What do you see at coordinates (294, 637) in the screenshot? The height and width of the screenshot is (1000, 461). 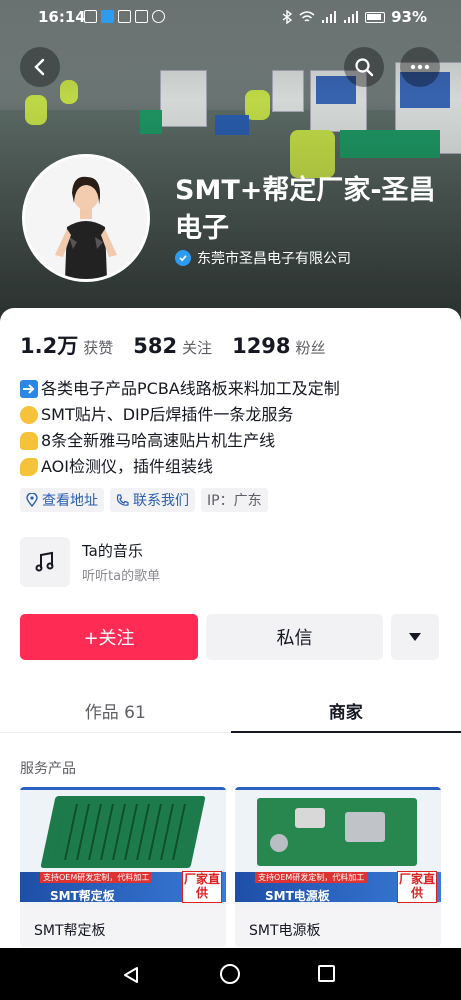 I see `message-button: 私信` at bounding box center [294, 637].